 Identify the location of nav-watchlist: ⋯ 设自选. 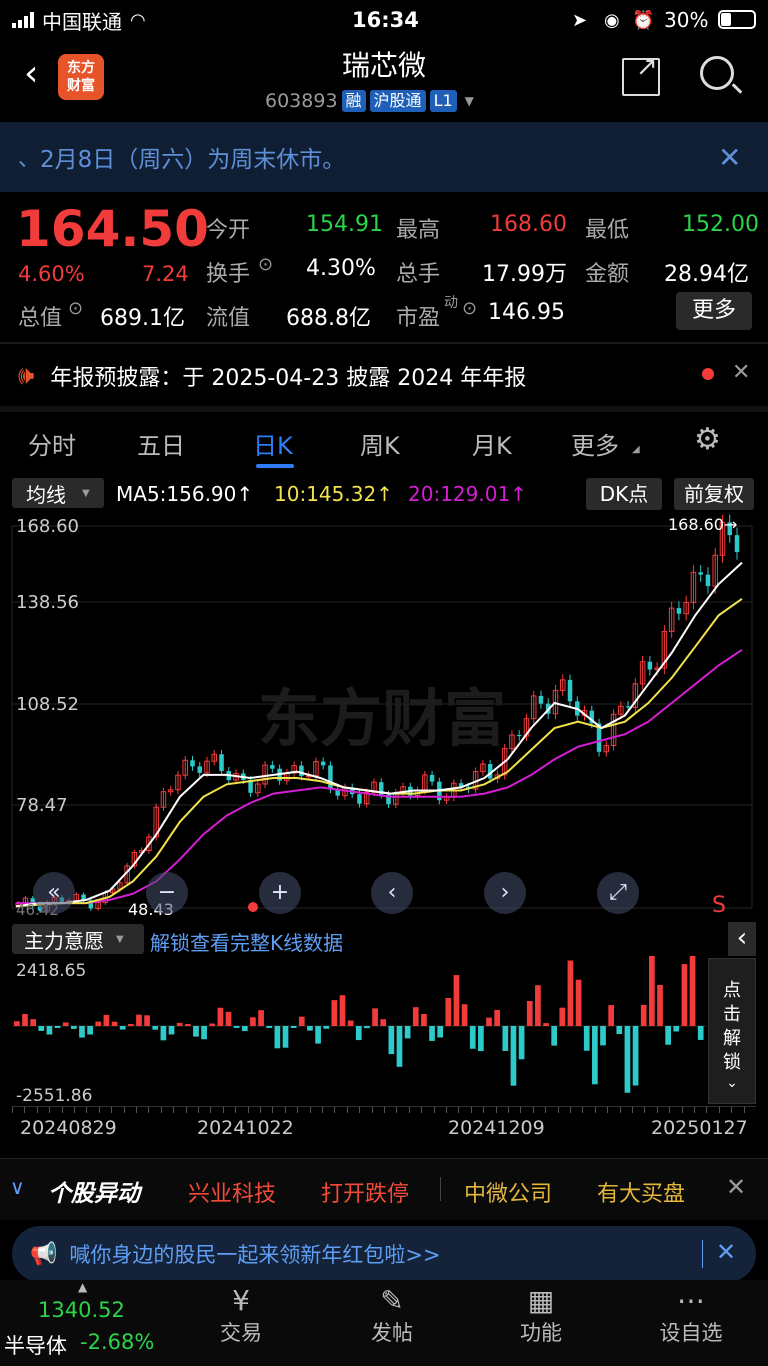
(691, 1315).